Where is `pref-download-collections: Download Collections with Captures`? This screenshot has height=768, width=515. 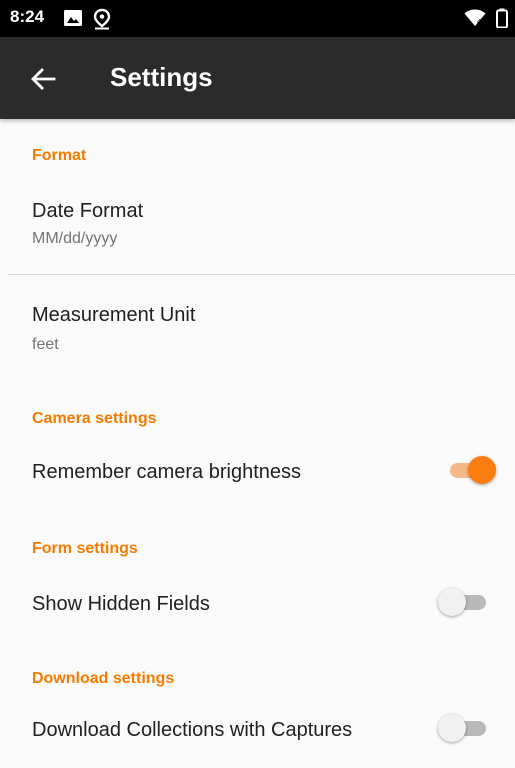
pref-download-collections: Download Collections with Captures is located at coordinates (257, 732).